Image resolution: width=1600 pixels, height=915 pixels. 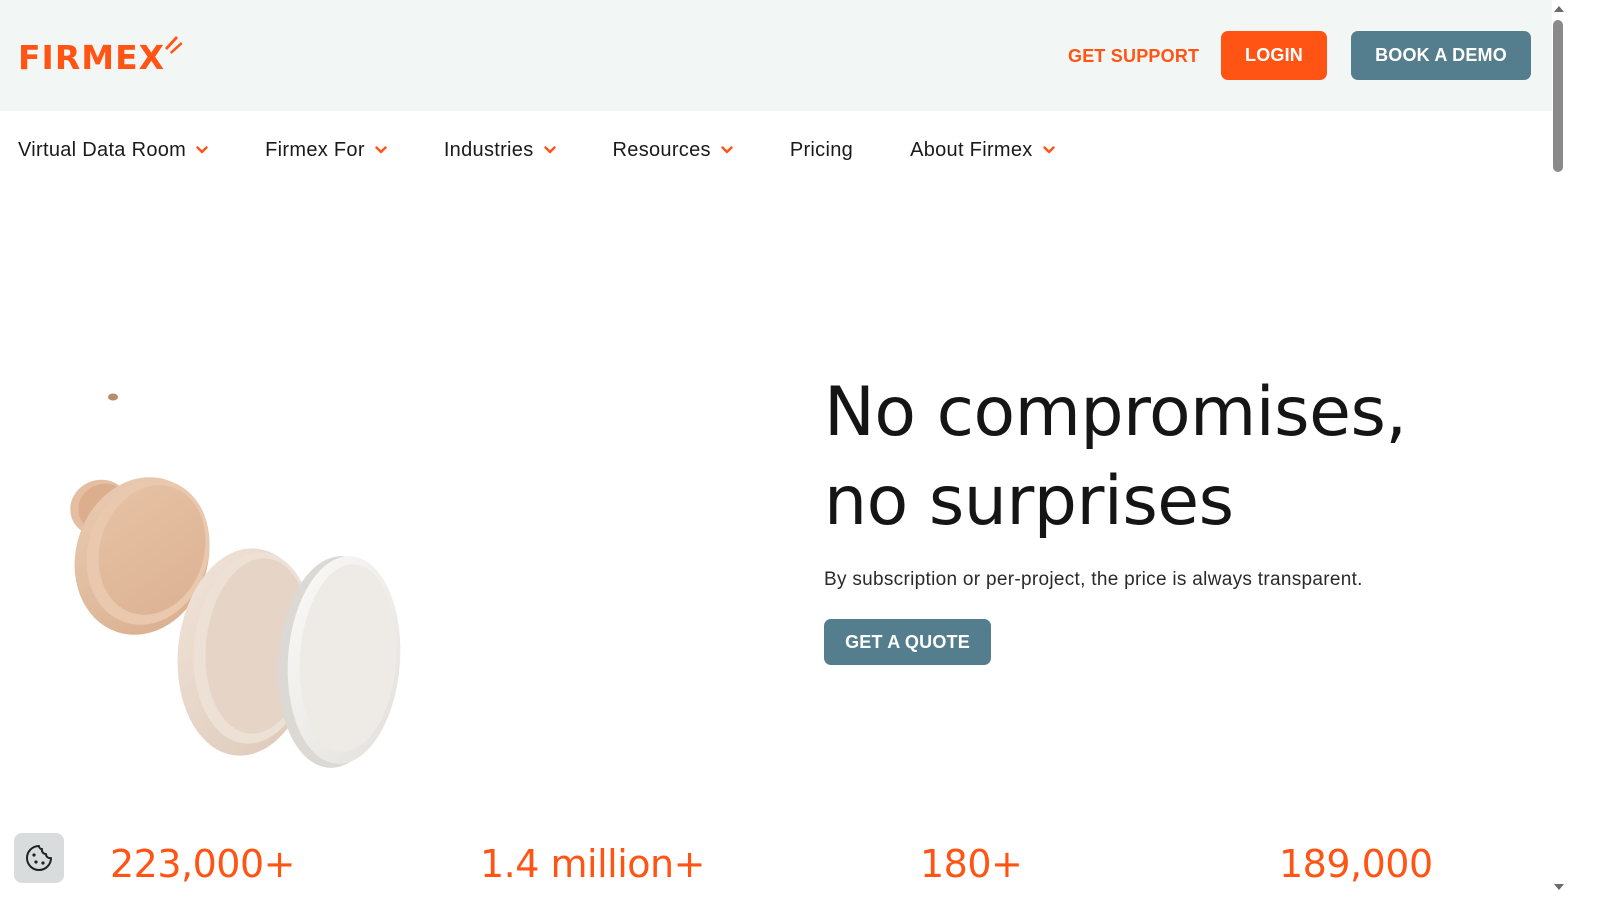 I want to click on firmex-logo: FIRMEX, so click(x=100, y=58).